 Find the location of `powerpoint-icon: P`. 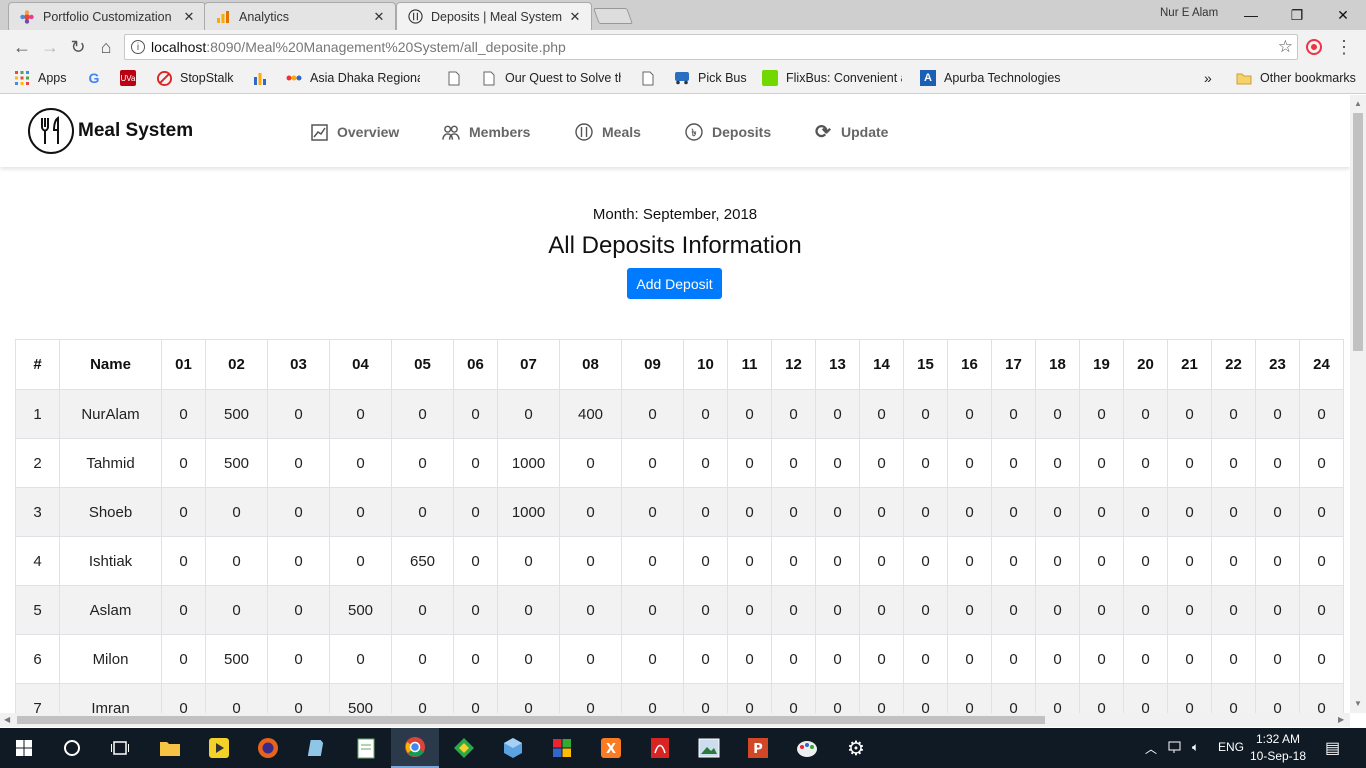

powerpoint-icon: P is located at coordinates (758, 748).